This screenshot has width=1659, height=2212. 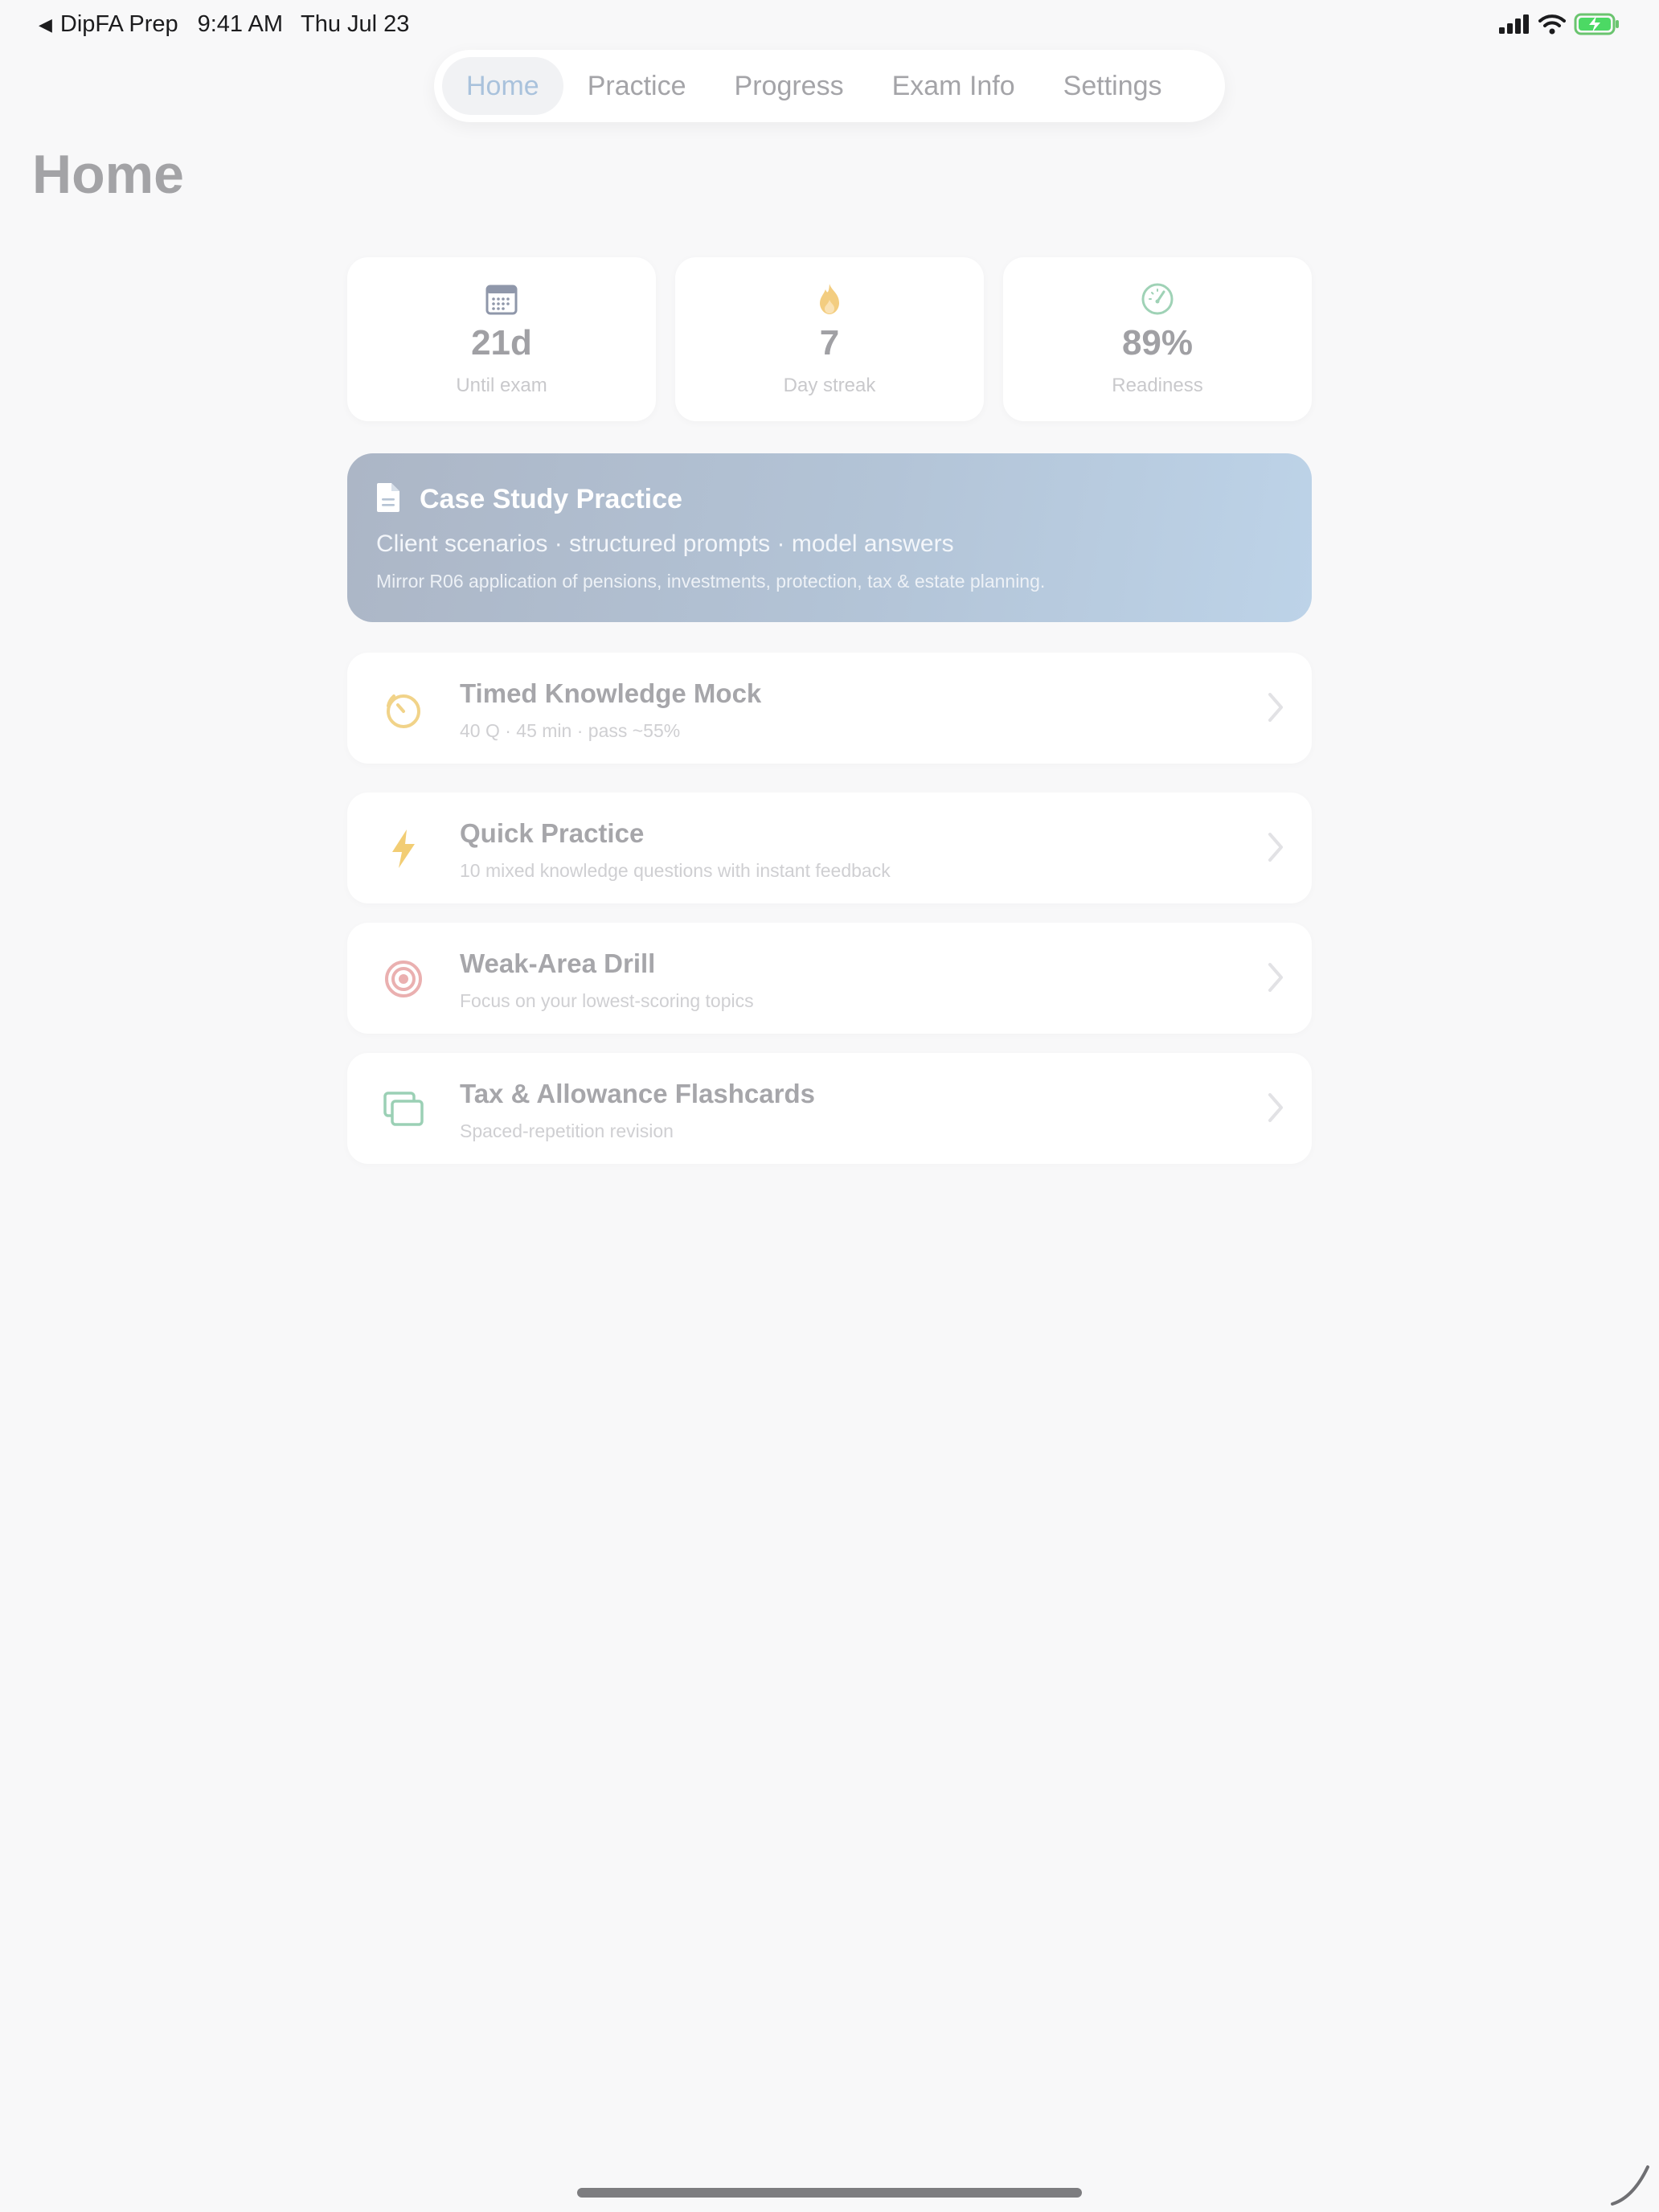 I want to click on stat-card-day-streak: 7 Day streak, so click(x=829, y=339).